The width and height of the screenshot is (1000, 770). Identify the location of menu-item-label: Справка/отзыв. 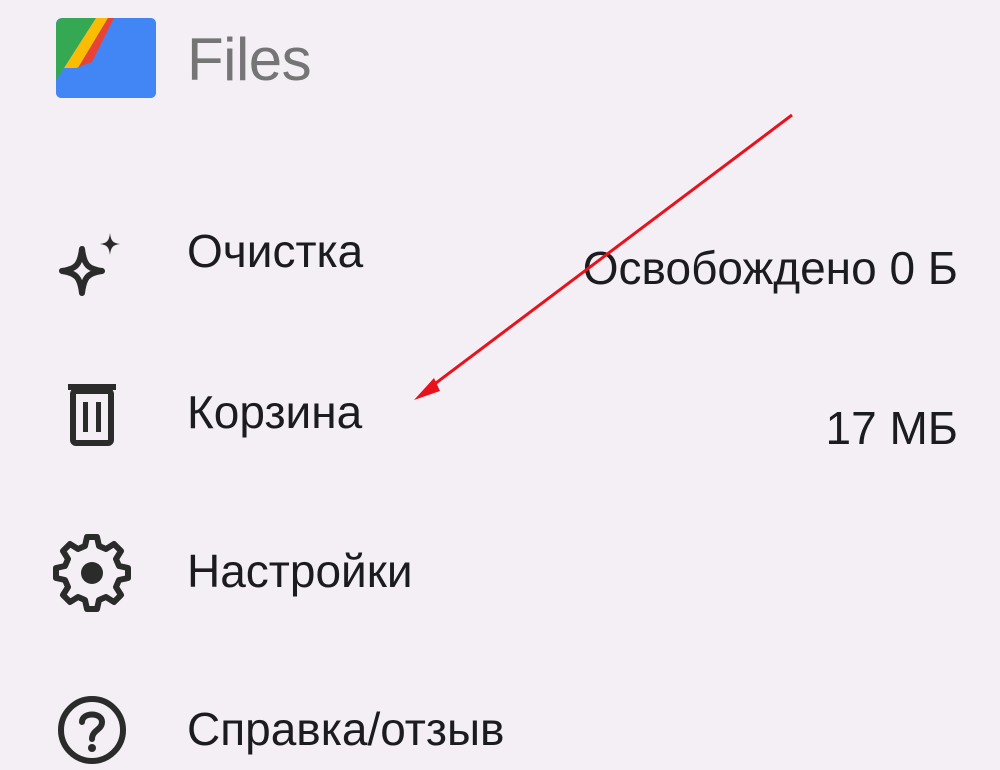
(346, 729).